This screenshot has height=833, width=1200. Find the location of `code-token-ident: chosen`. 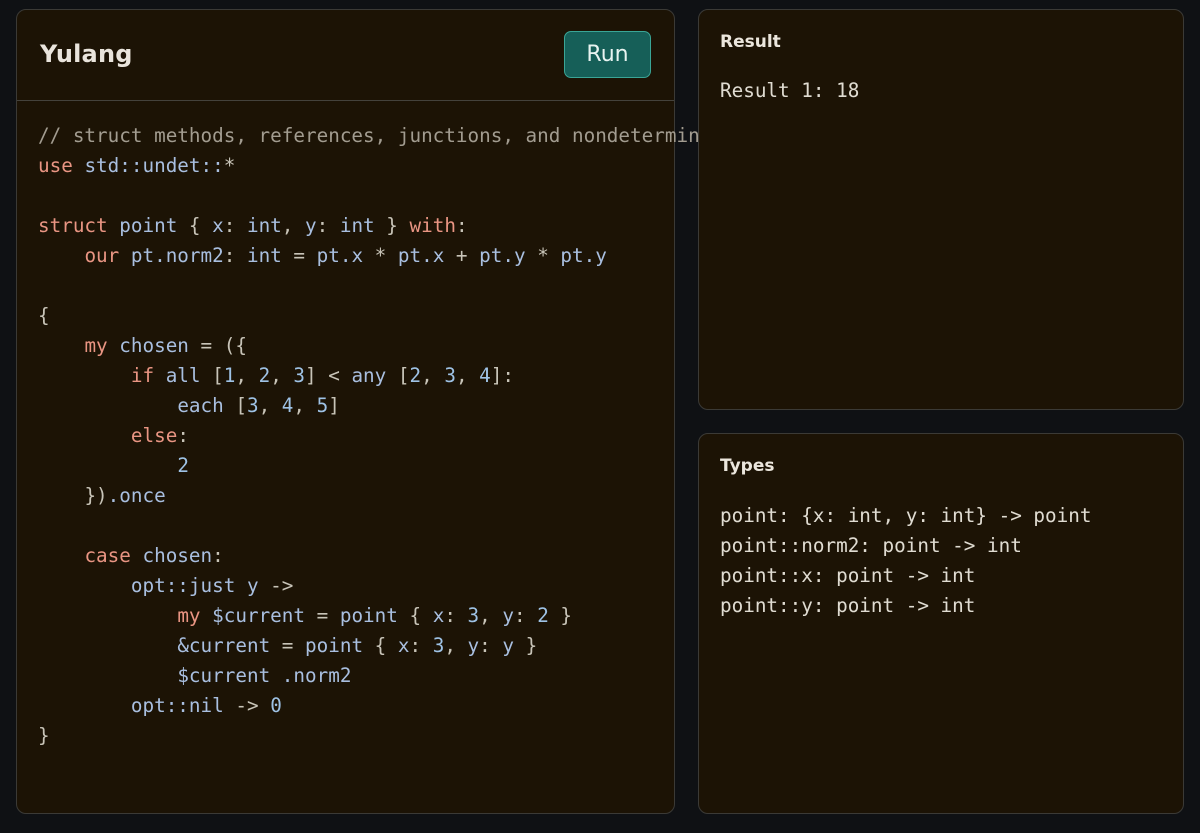

code-token-ident: chosen is located at coordinates (154, 345).